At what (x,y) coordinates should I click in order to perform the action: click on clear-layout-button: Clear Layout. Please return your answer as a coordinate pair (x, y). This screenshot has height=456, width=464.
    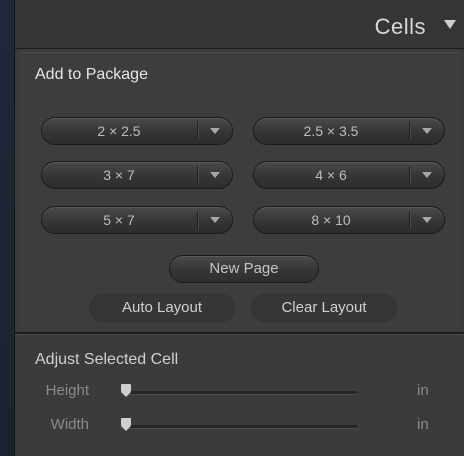
    Looking at the image, I should click on (324, 308).